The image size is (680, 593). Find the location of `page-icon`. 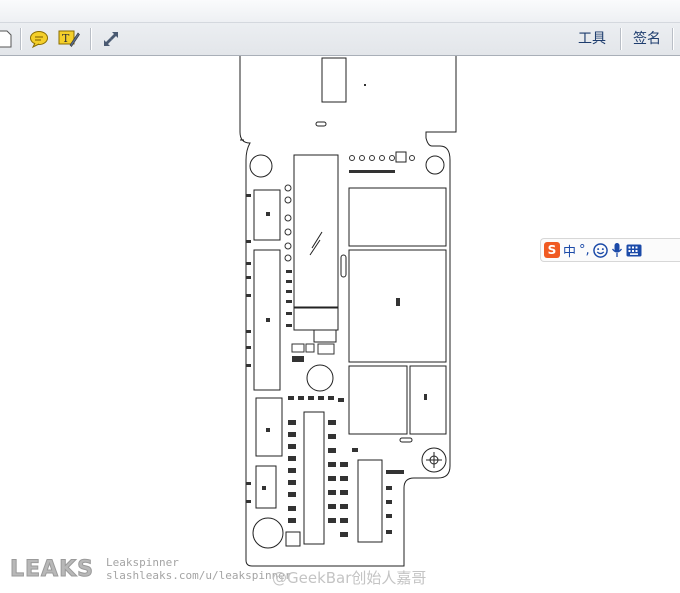

page-icon is located at coordinates (6, 39).